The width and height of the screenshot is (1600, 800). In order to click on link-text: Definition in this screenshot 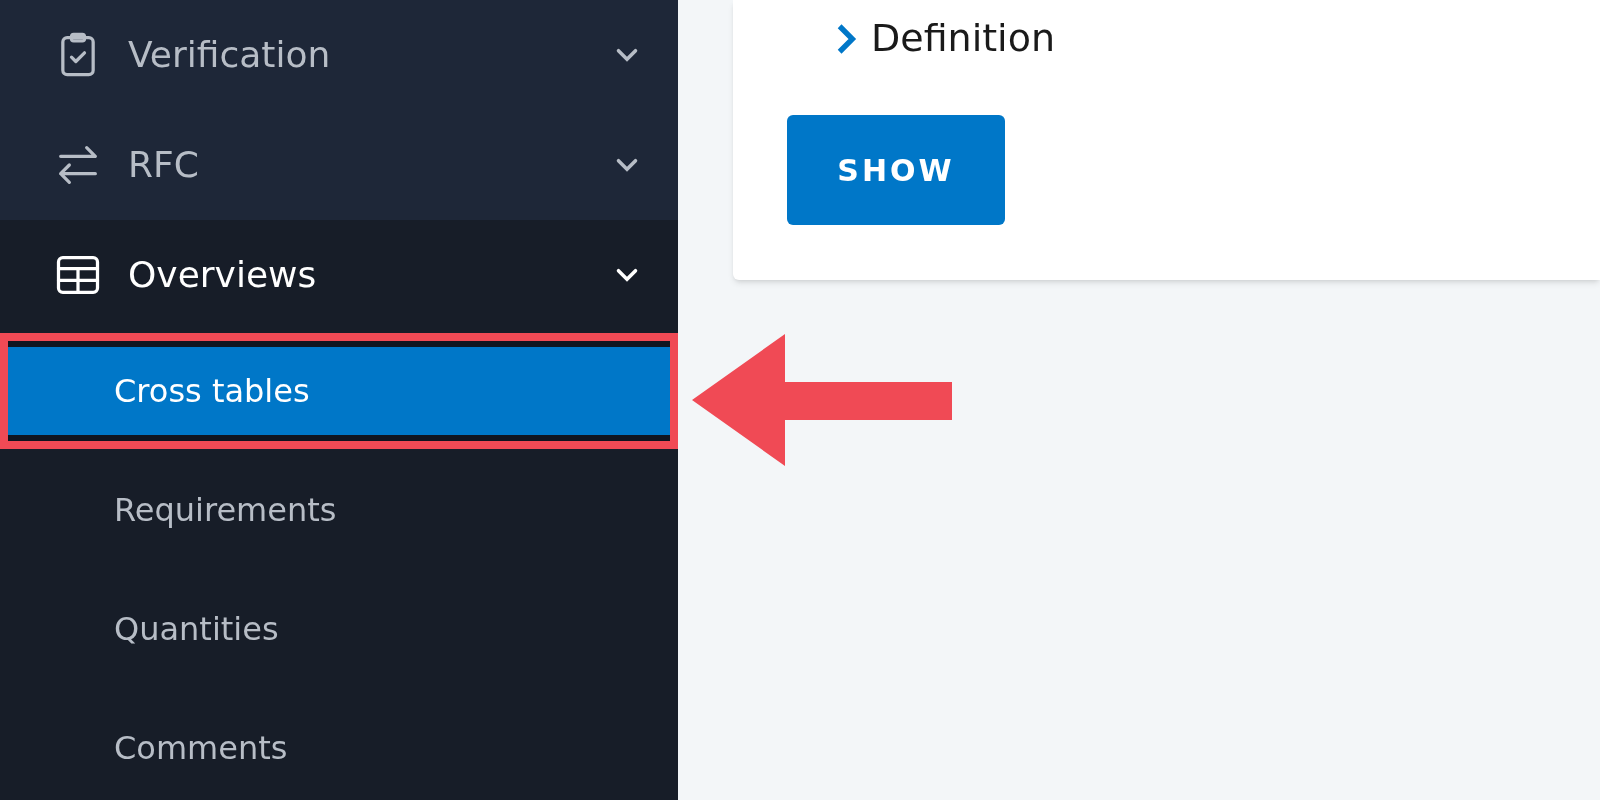, I will do `click(963, 38)`.